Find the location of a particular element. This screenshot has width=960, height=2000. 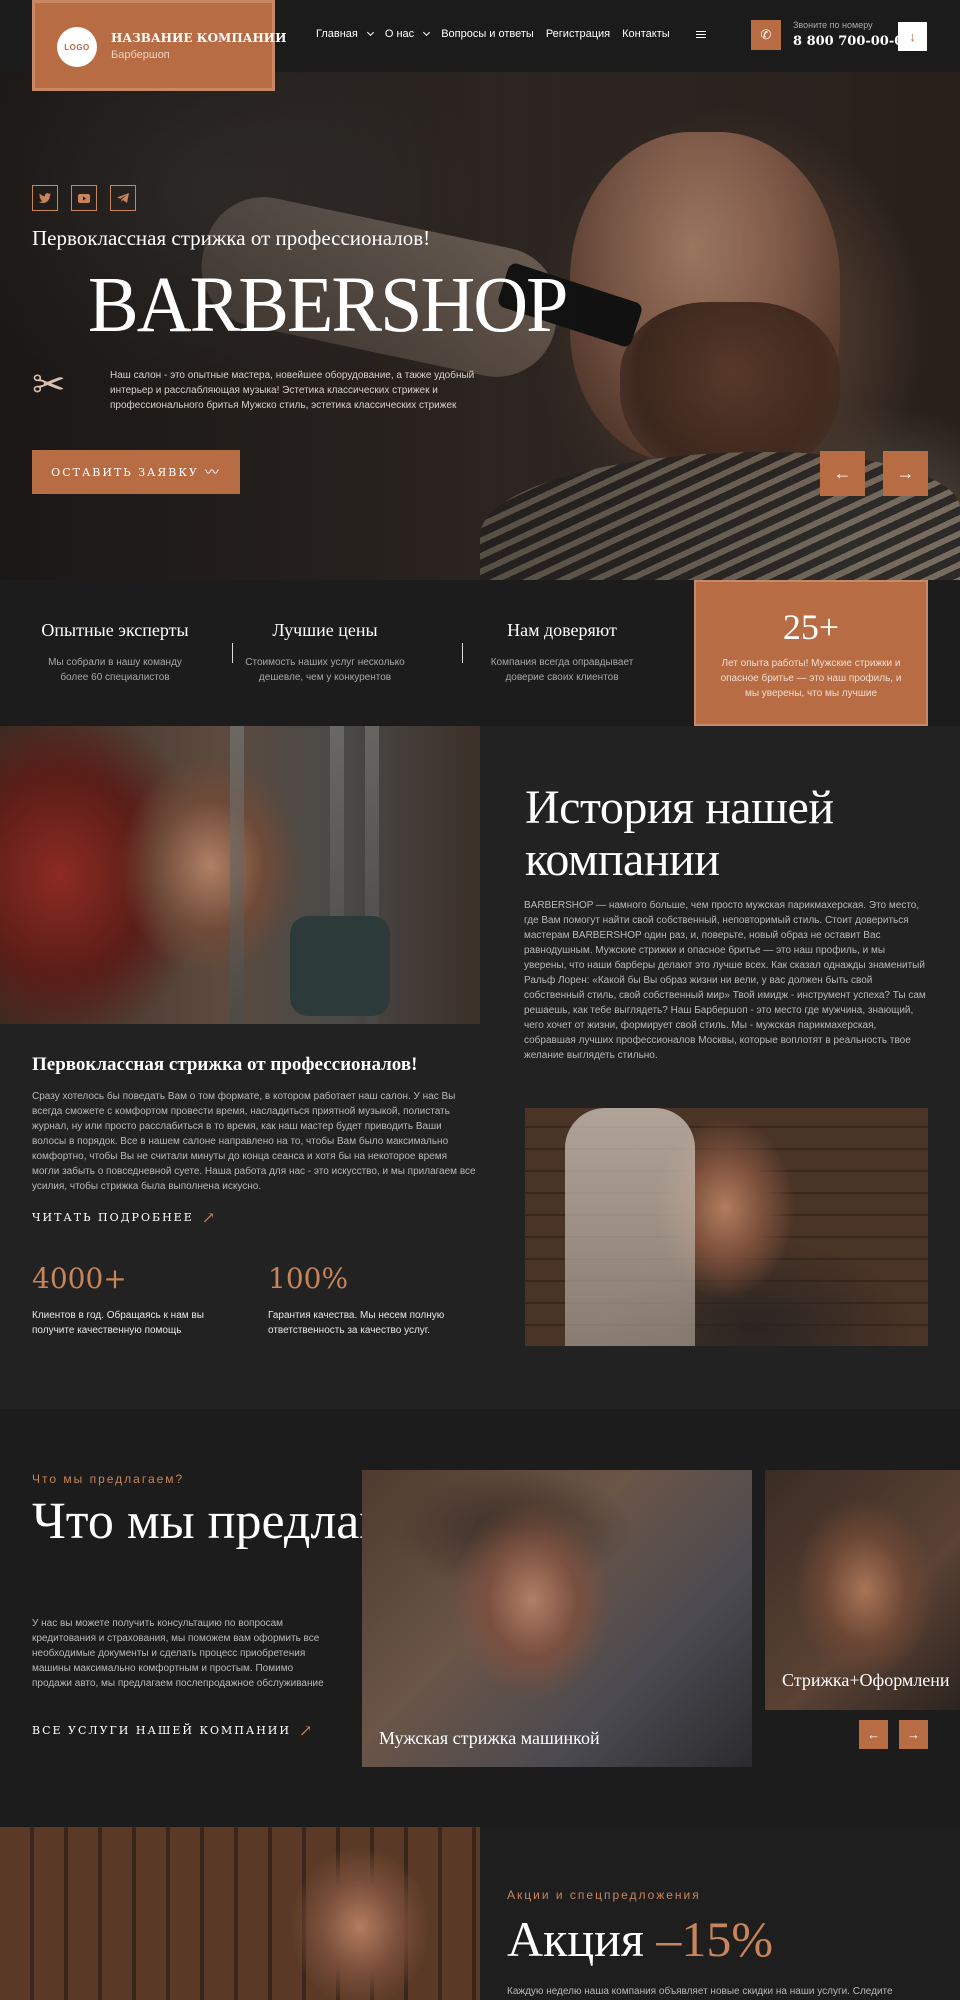

history-subtitle: Первоклассная стрижка от профессионалов! is located at coordinates (225, 1064).